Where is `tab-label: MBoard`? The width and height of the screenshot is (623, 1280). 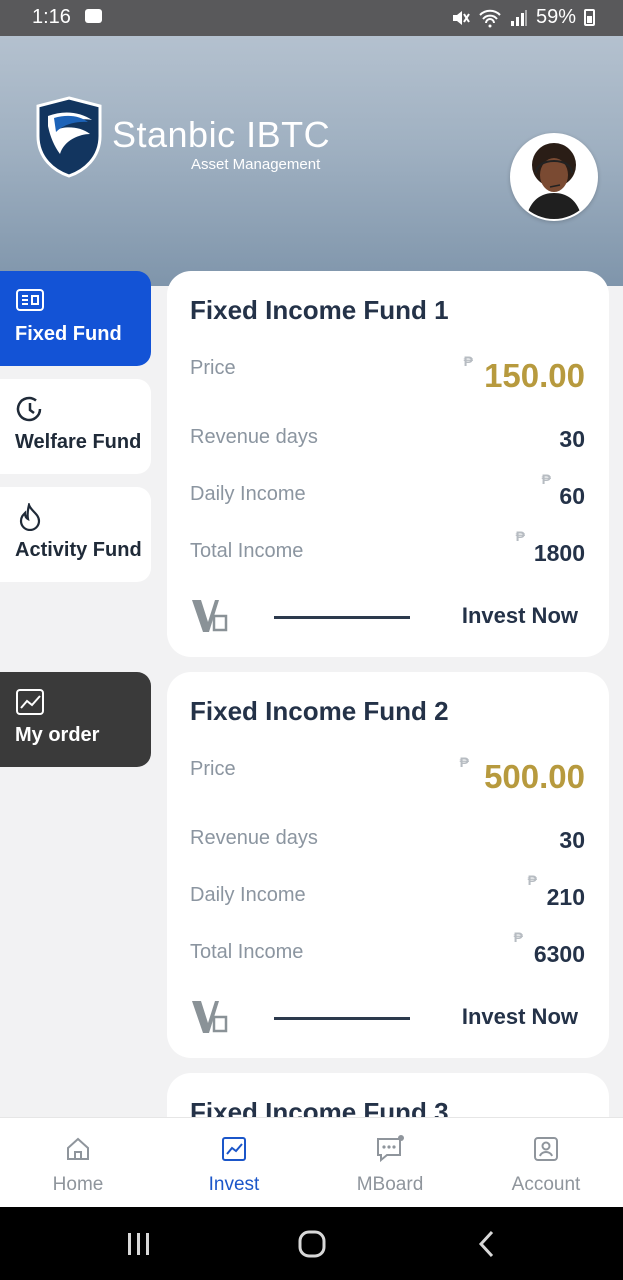
tab-label: MBoard is located at coordinates (390, 1184).